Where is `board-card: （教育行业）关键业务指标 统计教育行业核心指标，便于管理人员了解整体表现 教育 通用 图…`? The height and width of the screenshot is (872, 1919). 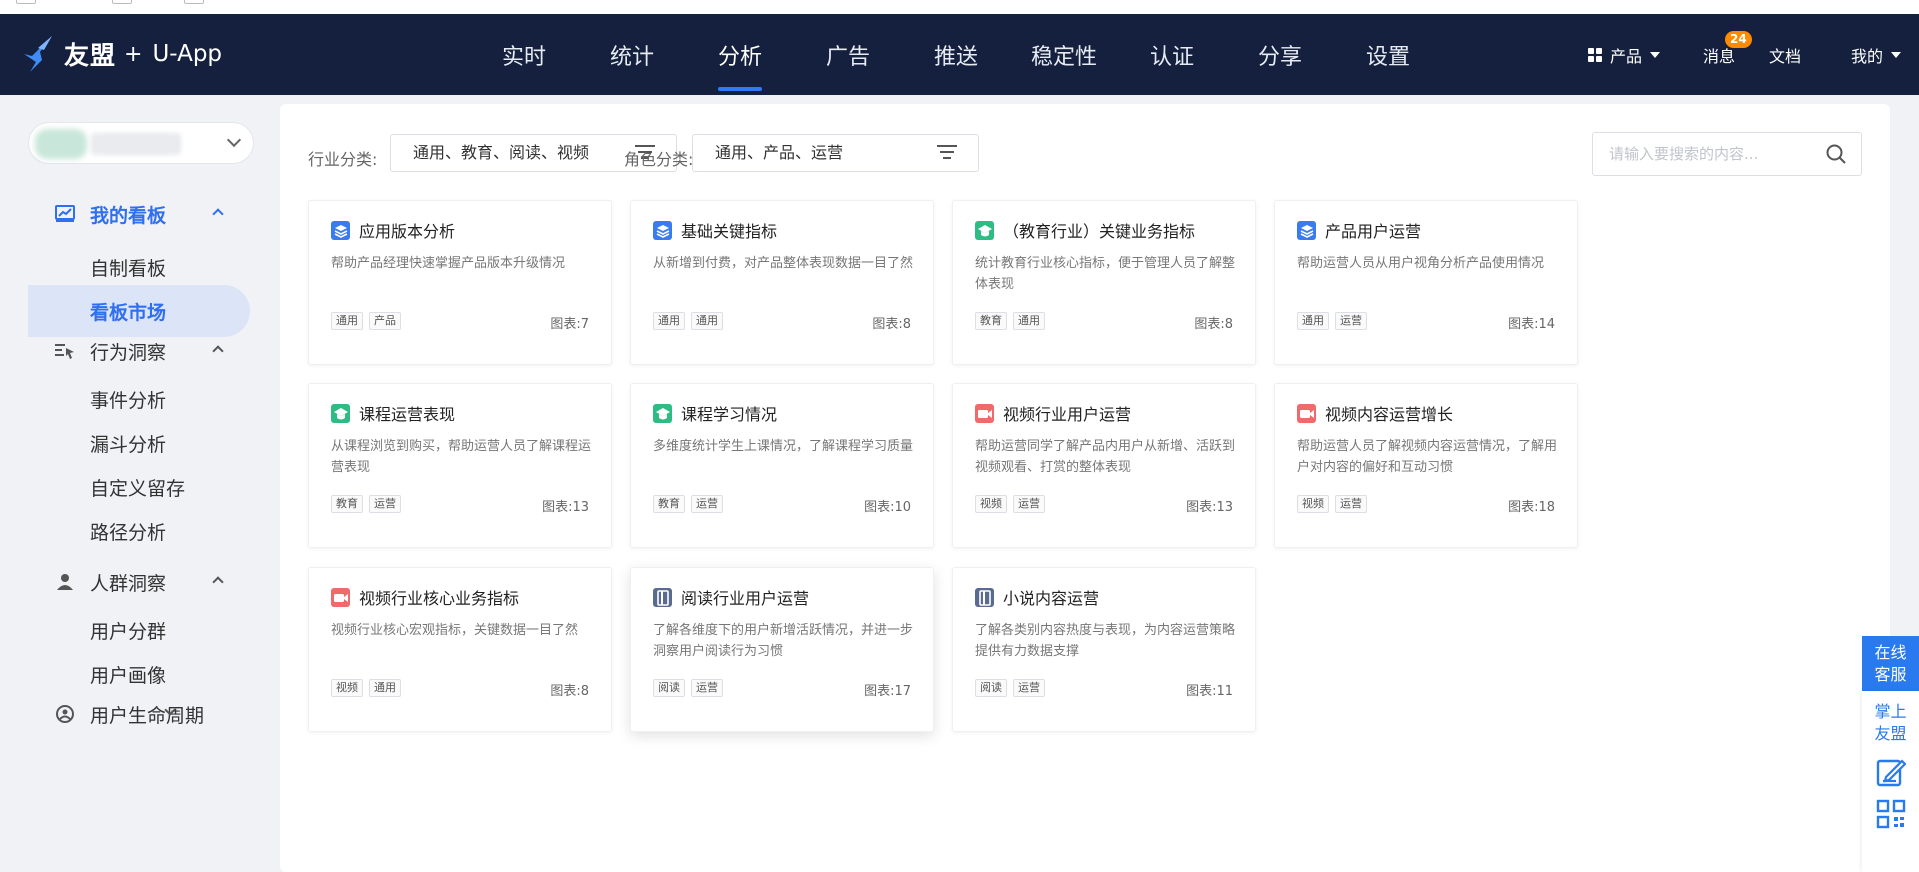 board-card: （教育行业）关键业务指标 统计教育行业核心指标，便于管理人员了解整体表现 教育 通用 图… is located at coordinates (1104, 282).